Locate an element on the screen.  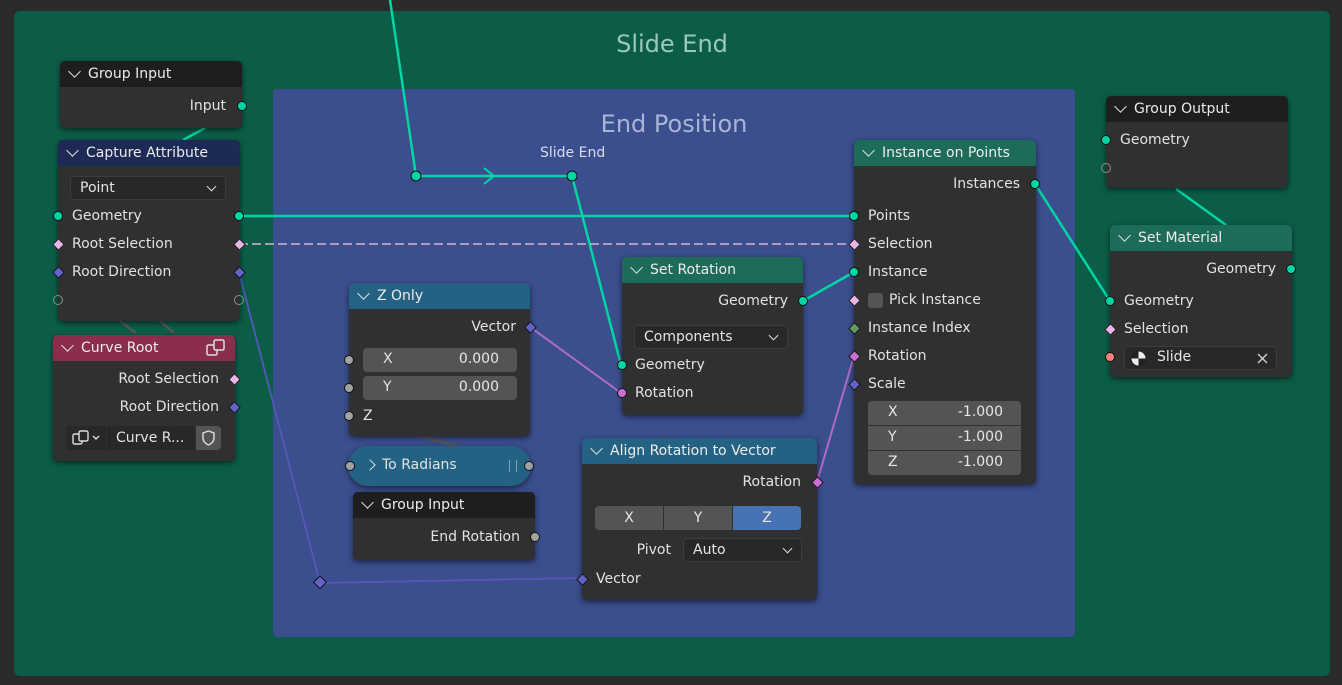
node-group-output: Group Output Geometry is located at coordinates (1194, 142).